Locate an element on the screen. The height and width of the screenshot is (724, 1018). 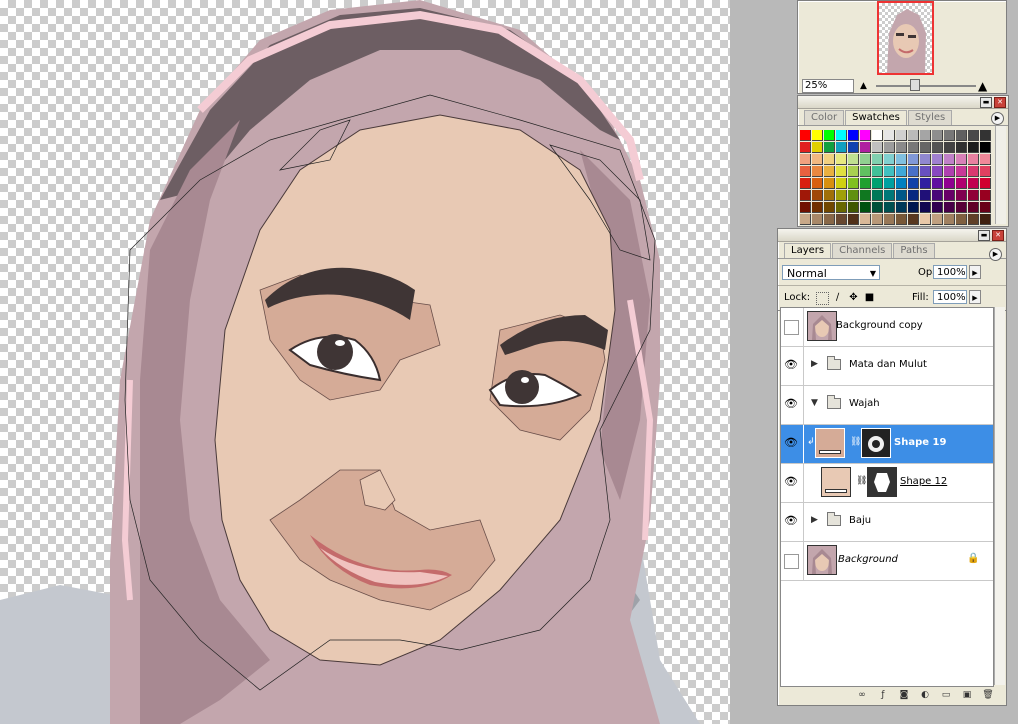
blend-mode-select: Normal ▼ is located at coordinates (831, 272).